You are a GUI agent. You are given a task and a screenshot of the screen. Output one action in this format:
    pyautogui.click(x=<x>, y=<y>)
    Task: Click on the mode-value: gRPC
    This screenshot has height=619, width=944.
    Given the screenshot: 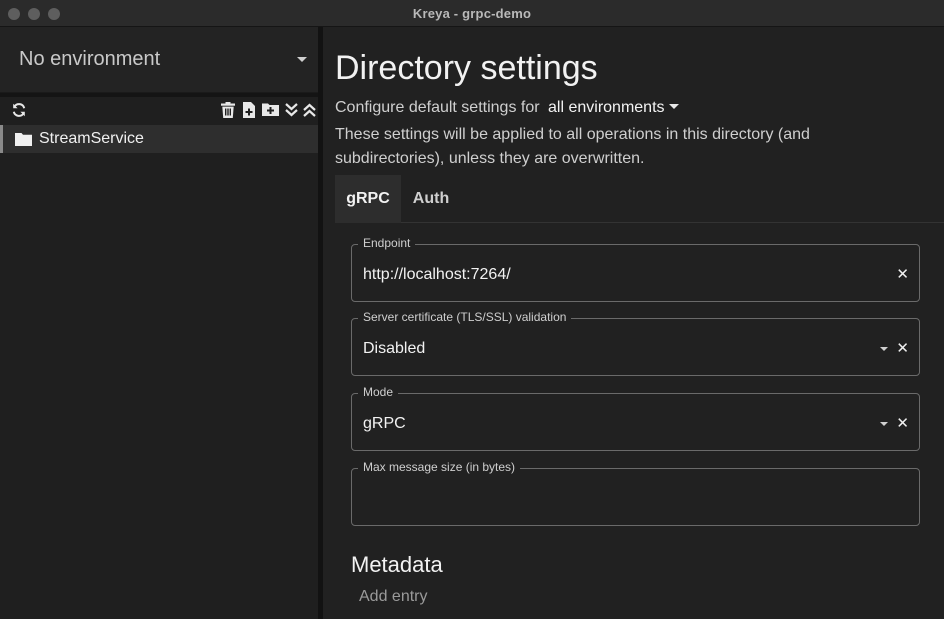 What is the action you would take?
    pyautogui.click(x=384, y=423)
    